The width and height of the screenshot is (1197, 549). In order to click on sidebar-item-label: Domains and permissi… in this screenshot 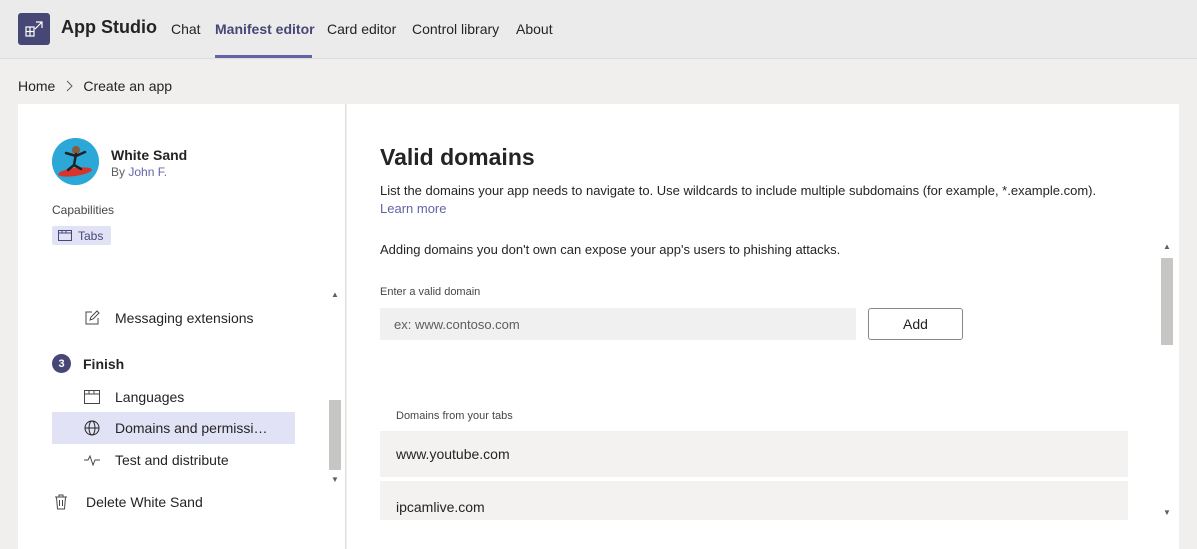, I will do `click(191, 428)`.